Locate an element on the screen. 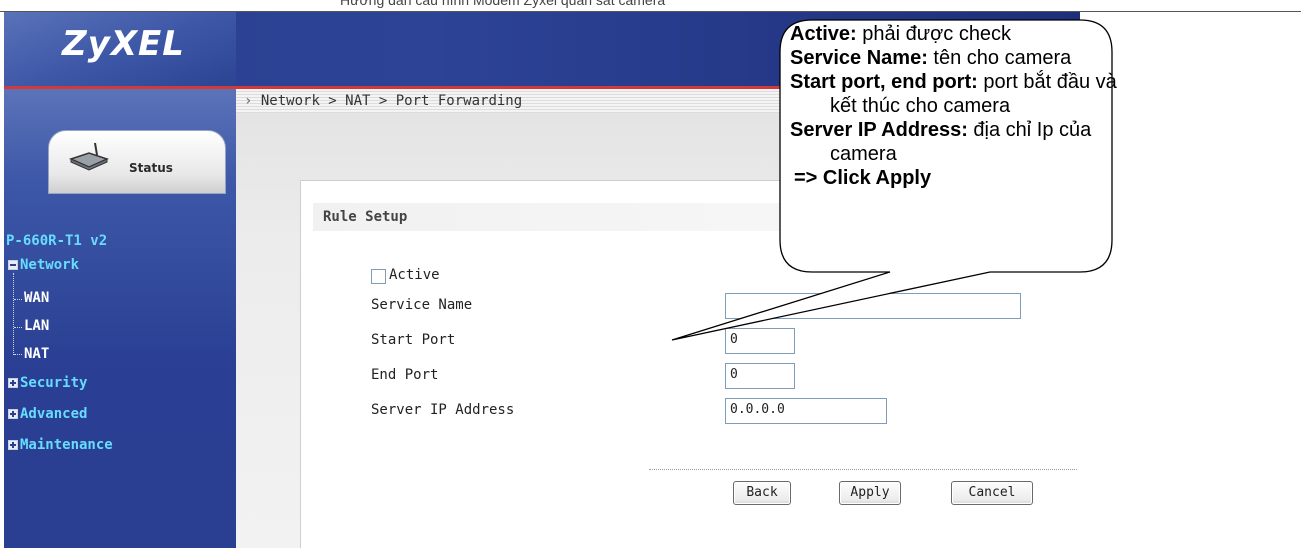 The height and width of the screenshot is (548, 1301). sidebar-item-advanced: Advanced is located at coordinates (47, 414).